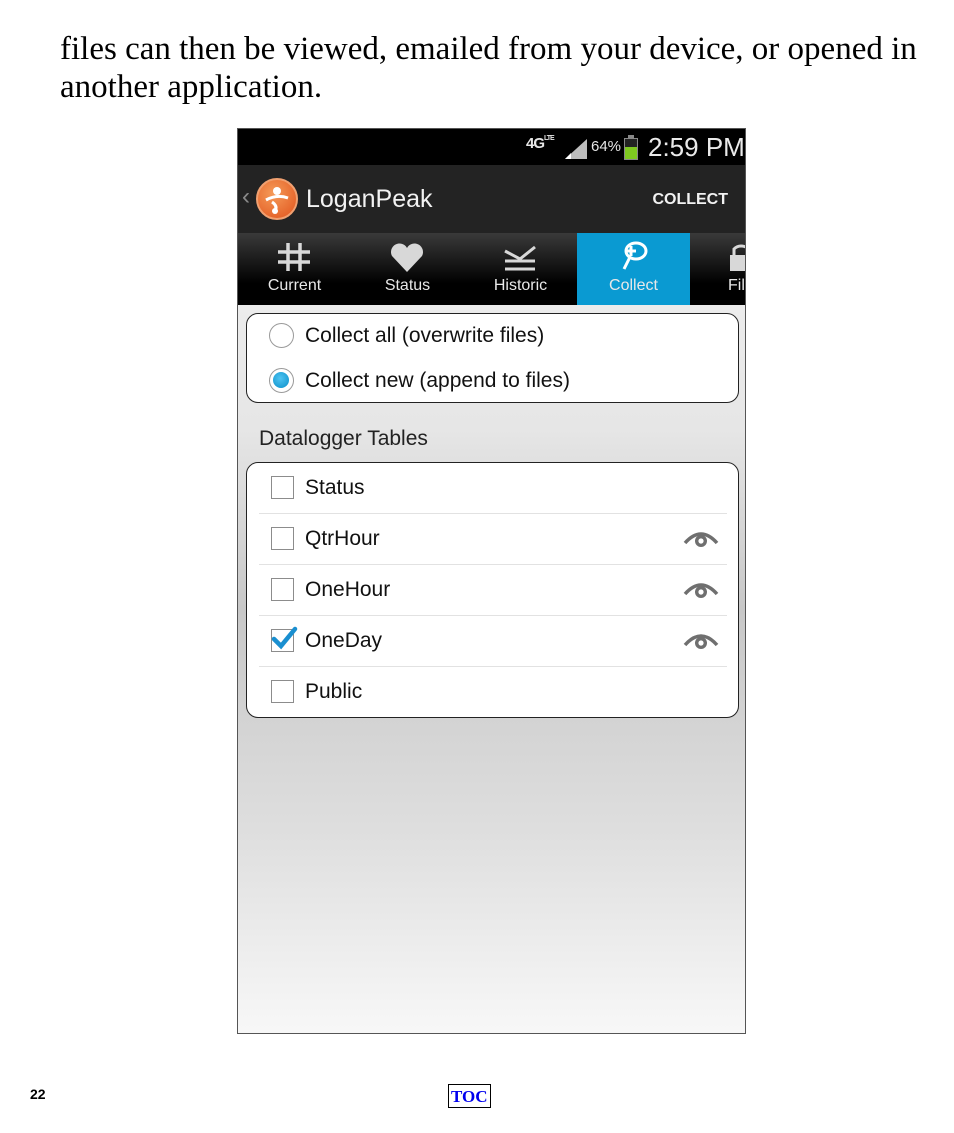  Describe the element at coordinates (281, 380) in the screenshot. I see `radio-button-selected` at that location.